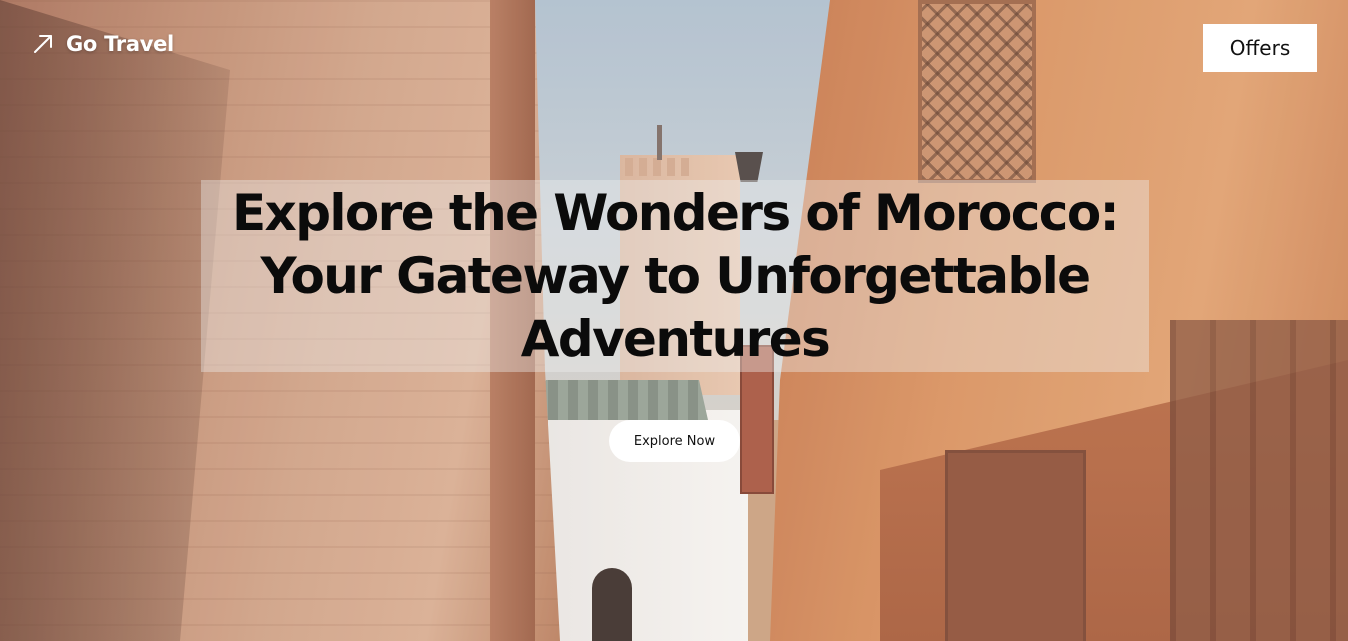  What do you see at coordinates (674, 441) in the screenshot?
I see `explore-now-button: Explore Now` at bounding box center [674, 441].